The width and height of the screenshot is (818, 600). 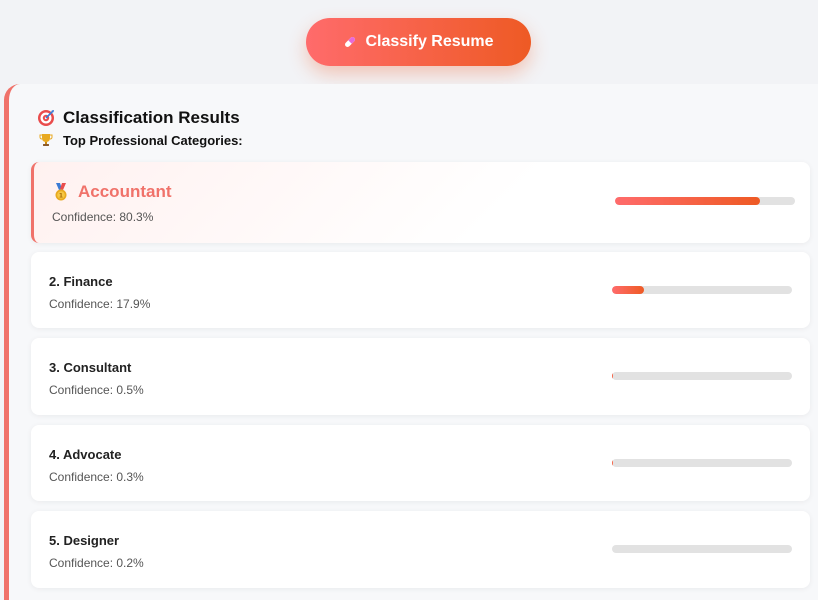 I want to click on result-name: 2. Finance, so click(x=81, y=281).